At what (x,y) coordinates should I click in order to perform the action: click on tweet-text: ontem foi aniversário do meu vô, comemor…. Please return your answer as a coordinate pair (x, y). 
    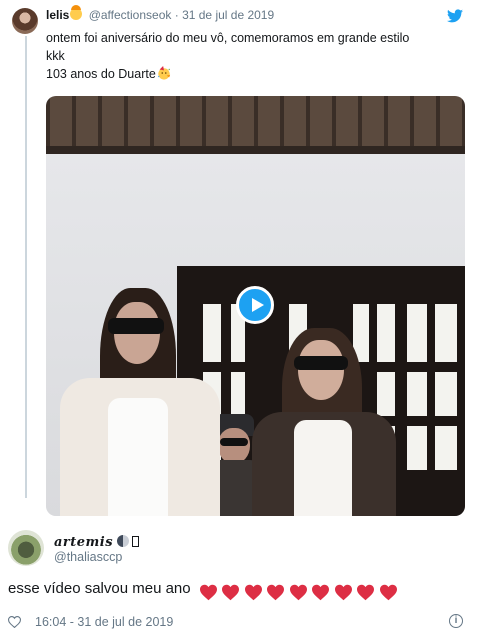
    Looking at the image, I should click on (256, 56).